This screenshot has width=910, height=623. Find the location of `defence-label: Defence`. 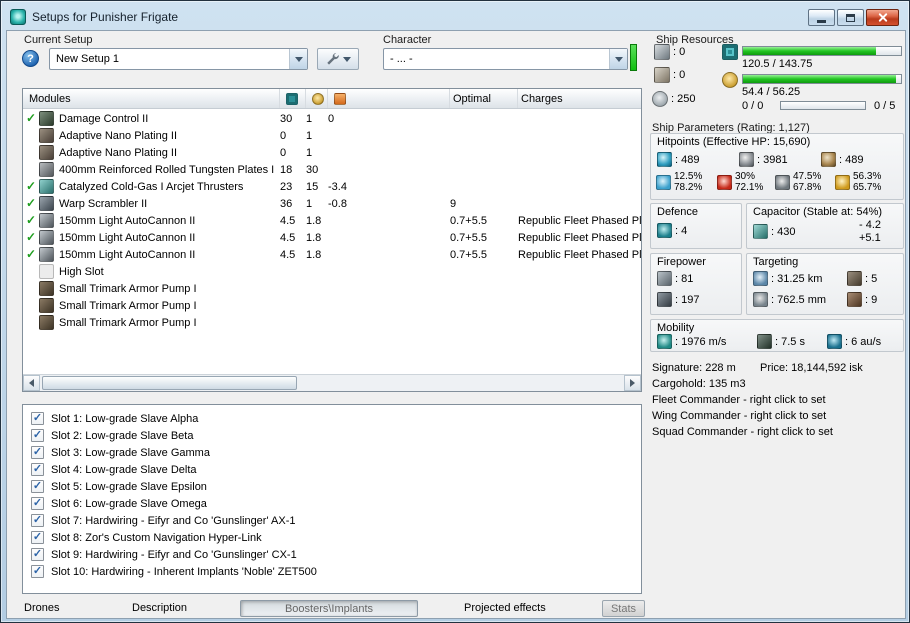

defence-label: Defence is located at coordinates (677, 212).